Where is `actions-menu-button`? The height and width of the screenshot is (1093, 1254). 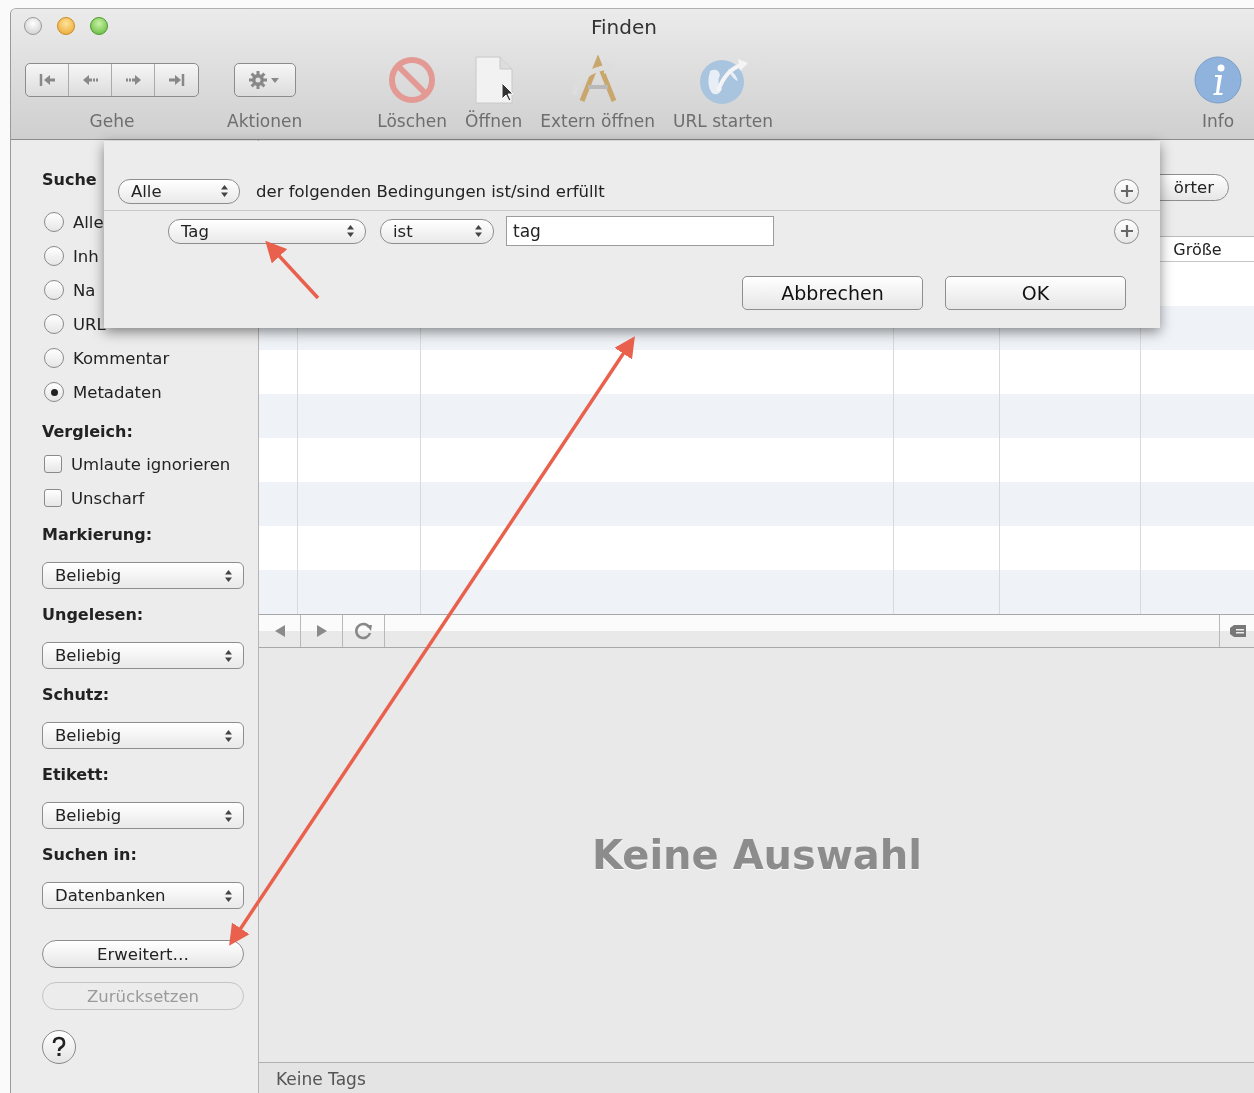 actions-menu-button is located at coordinates (264, 80).